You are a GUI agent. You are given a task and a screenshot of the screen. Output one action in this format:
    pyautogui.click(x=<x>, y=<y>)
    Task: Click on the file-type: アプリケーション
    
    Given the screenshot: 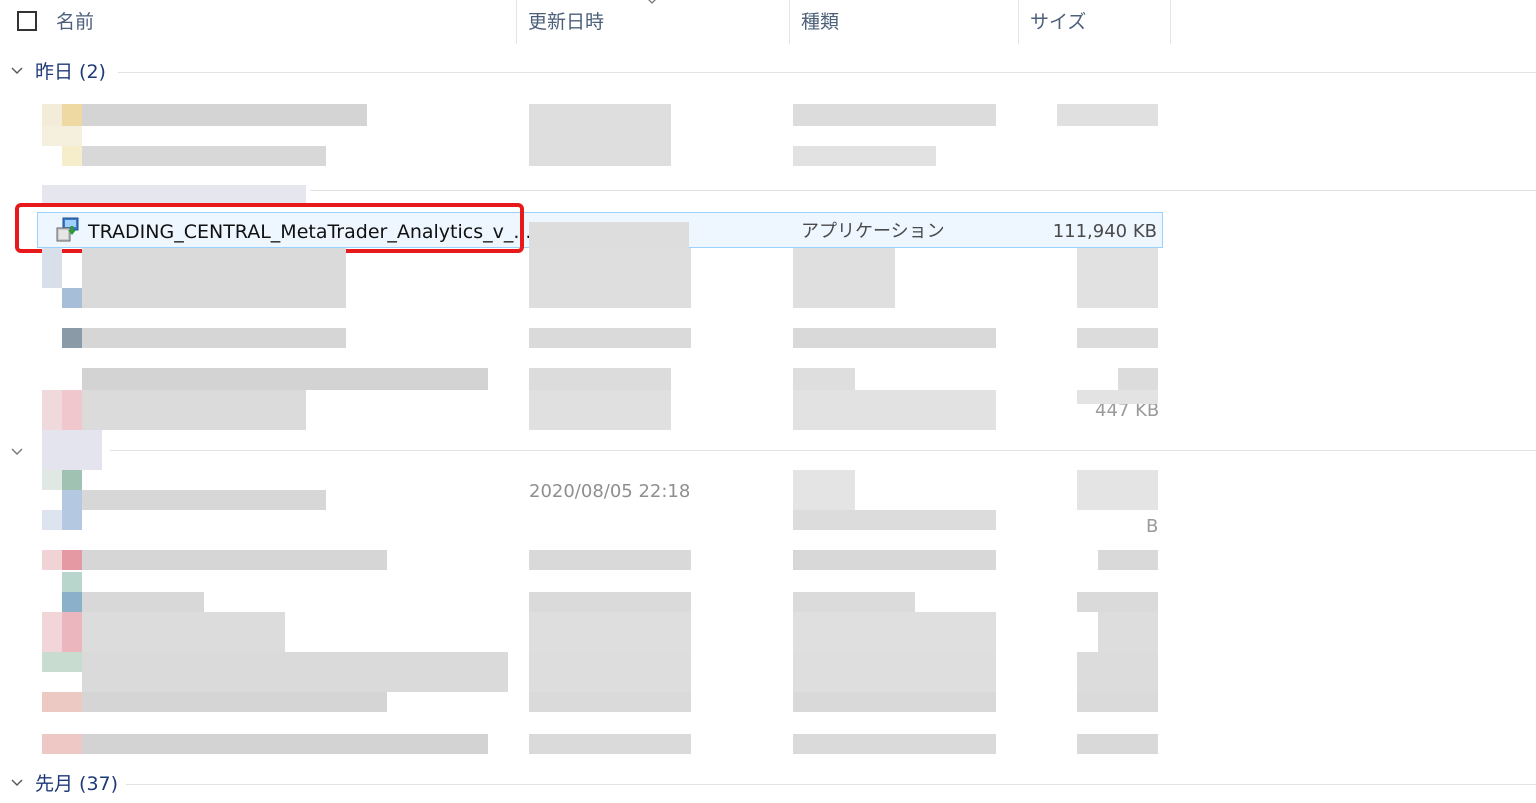 What is the action you would take?
    pyautogui.click(x=873, y=231)
    